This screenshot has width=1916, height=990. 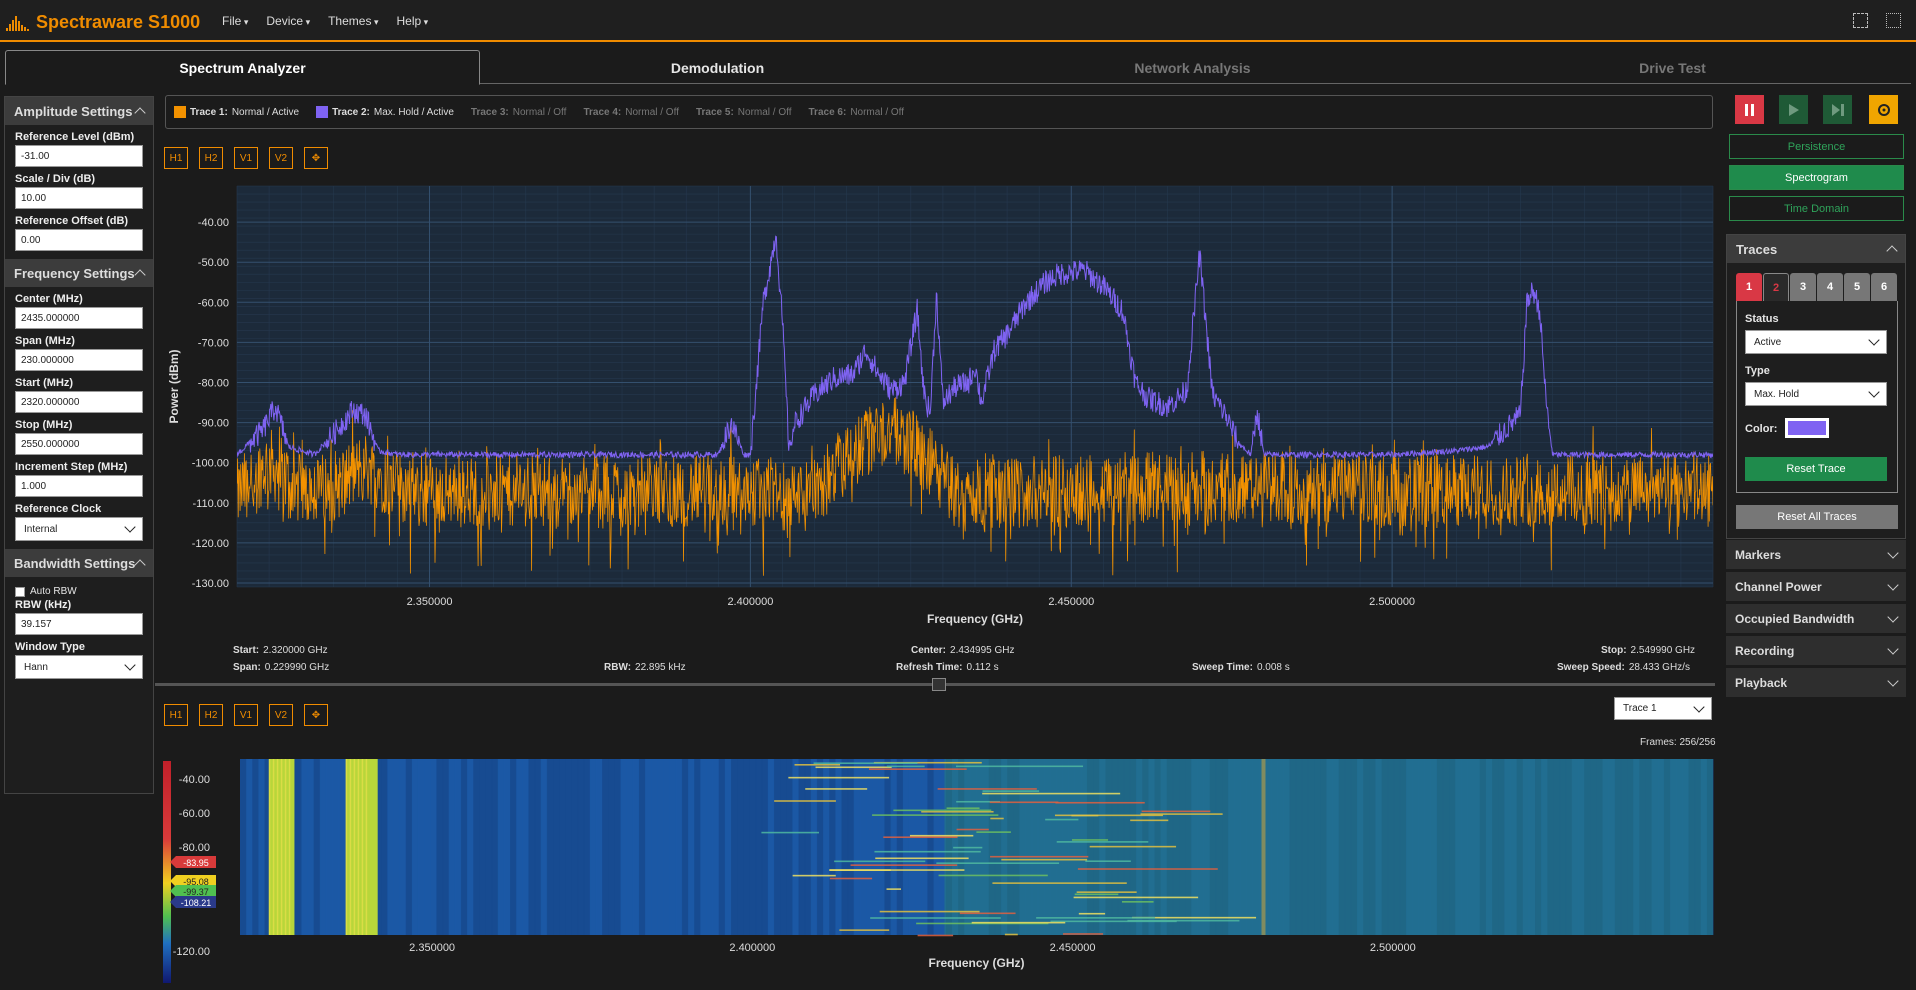 What do you see at coordinates (1816, 587) in the screenshot?
I see `panel-channel-power: Channel Power` at bounding box center [1816, 587].